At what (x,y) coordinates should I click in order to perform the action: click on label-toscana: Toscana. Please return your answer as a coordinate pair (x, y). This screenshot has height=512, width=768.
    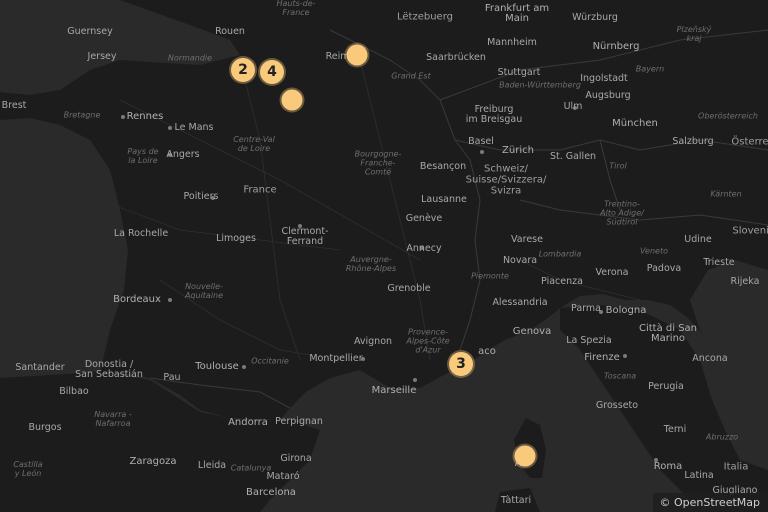
    Looking at the image, I should click on (620, 376).